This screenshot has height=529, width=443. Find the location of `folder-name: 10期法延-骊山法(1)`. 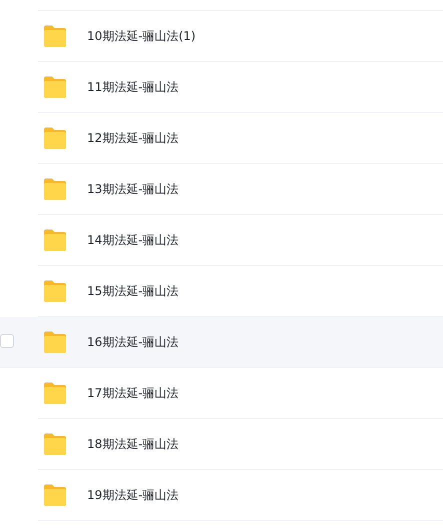

folder-name: 10期法延-骊山法(1) is located at coordinates (141, 36).